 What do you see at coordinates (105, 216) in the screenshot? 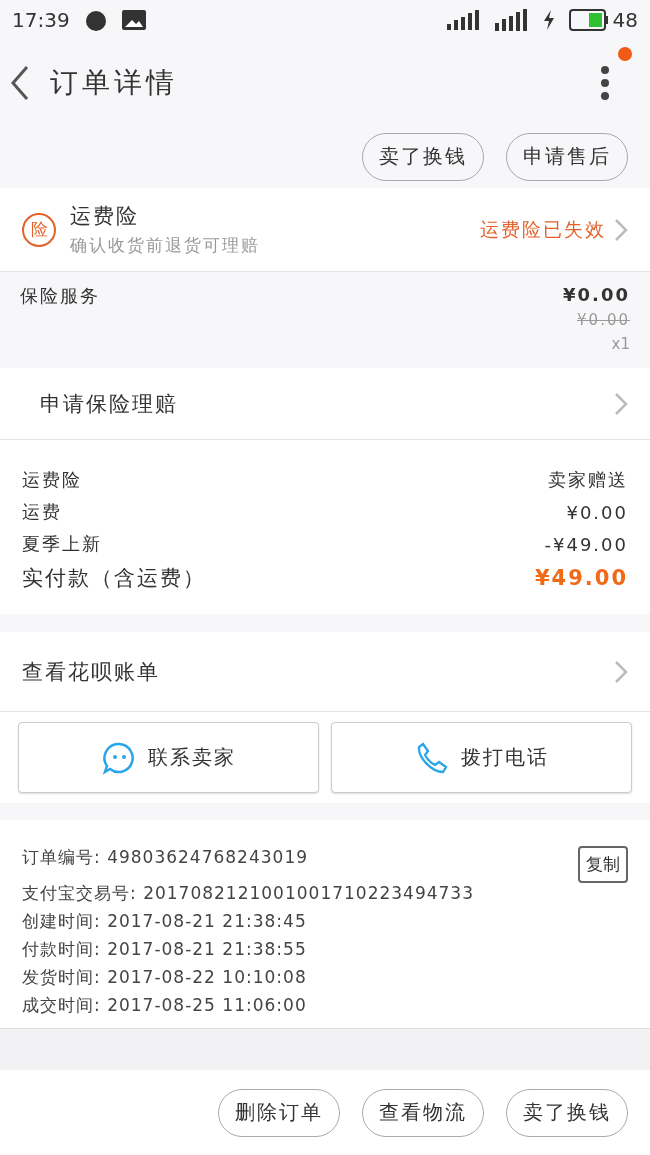
I see `insurance-title: 运费险` at bounding box center [105, 216].